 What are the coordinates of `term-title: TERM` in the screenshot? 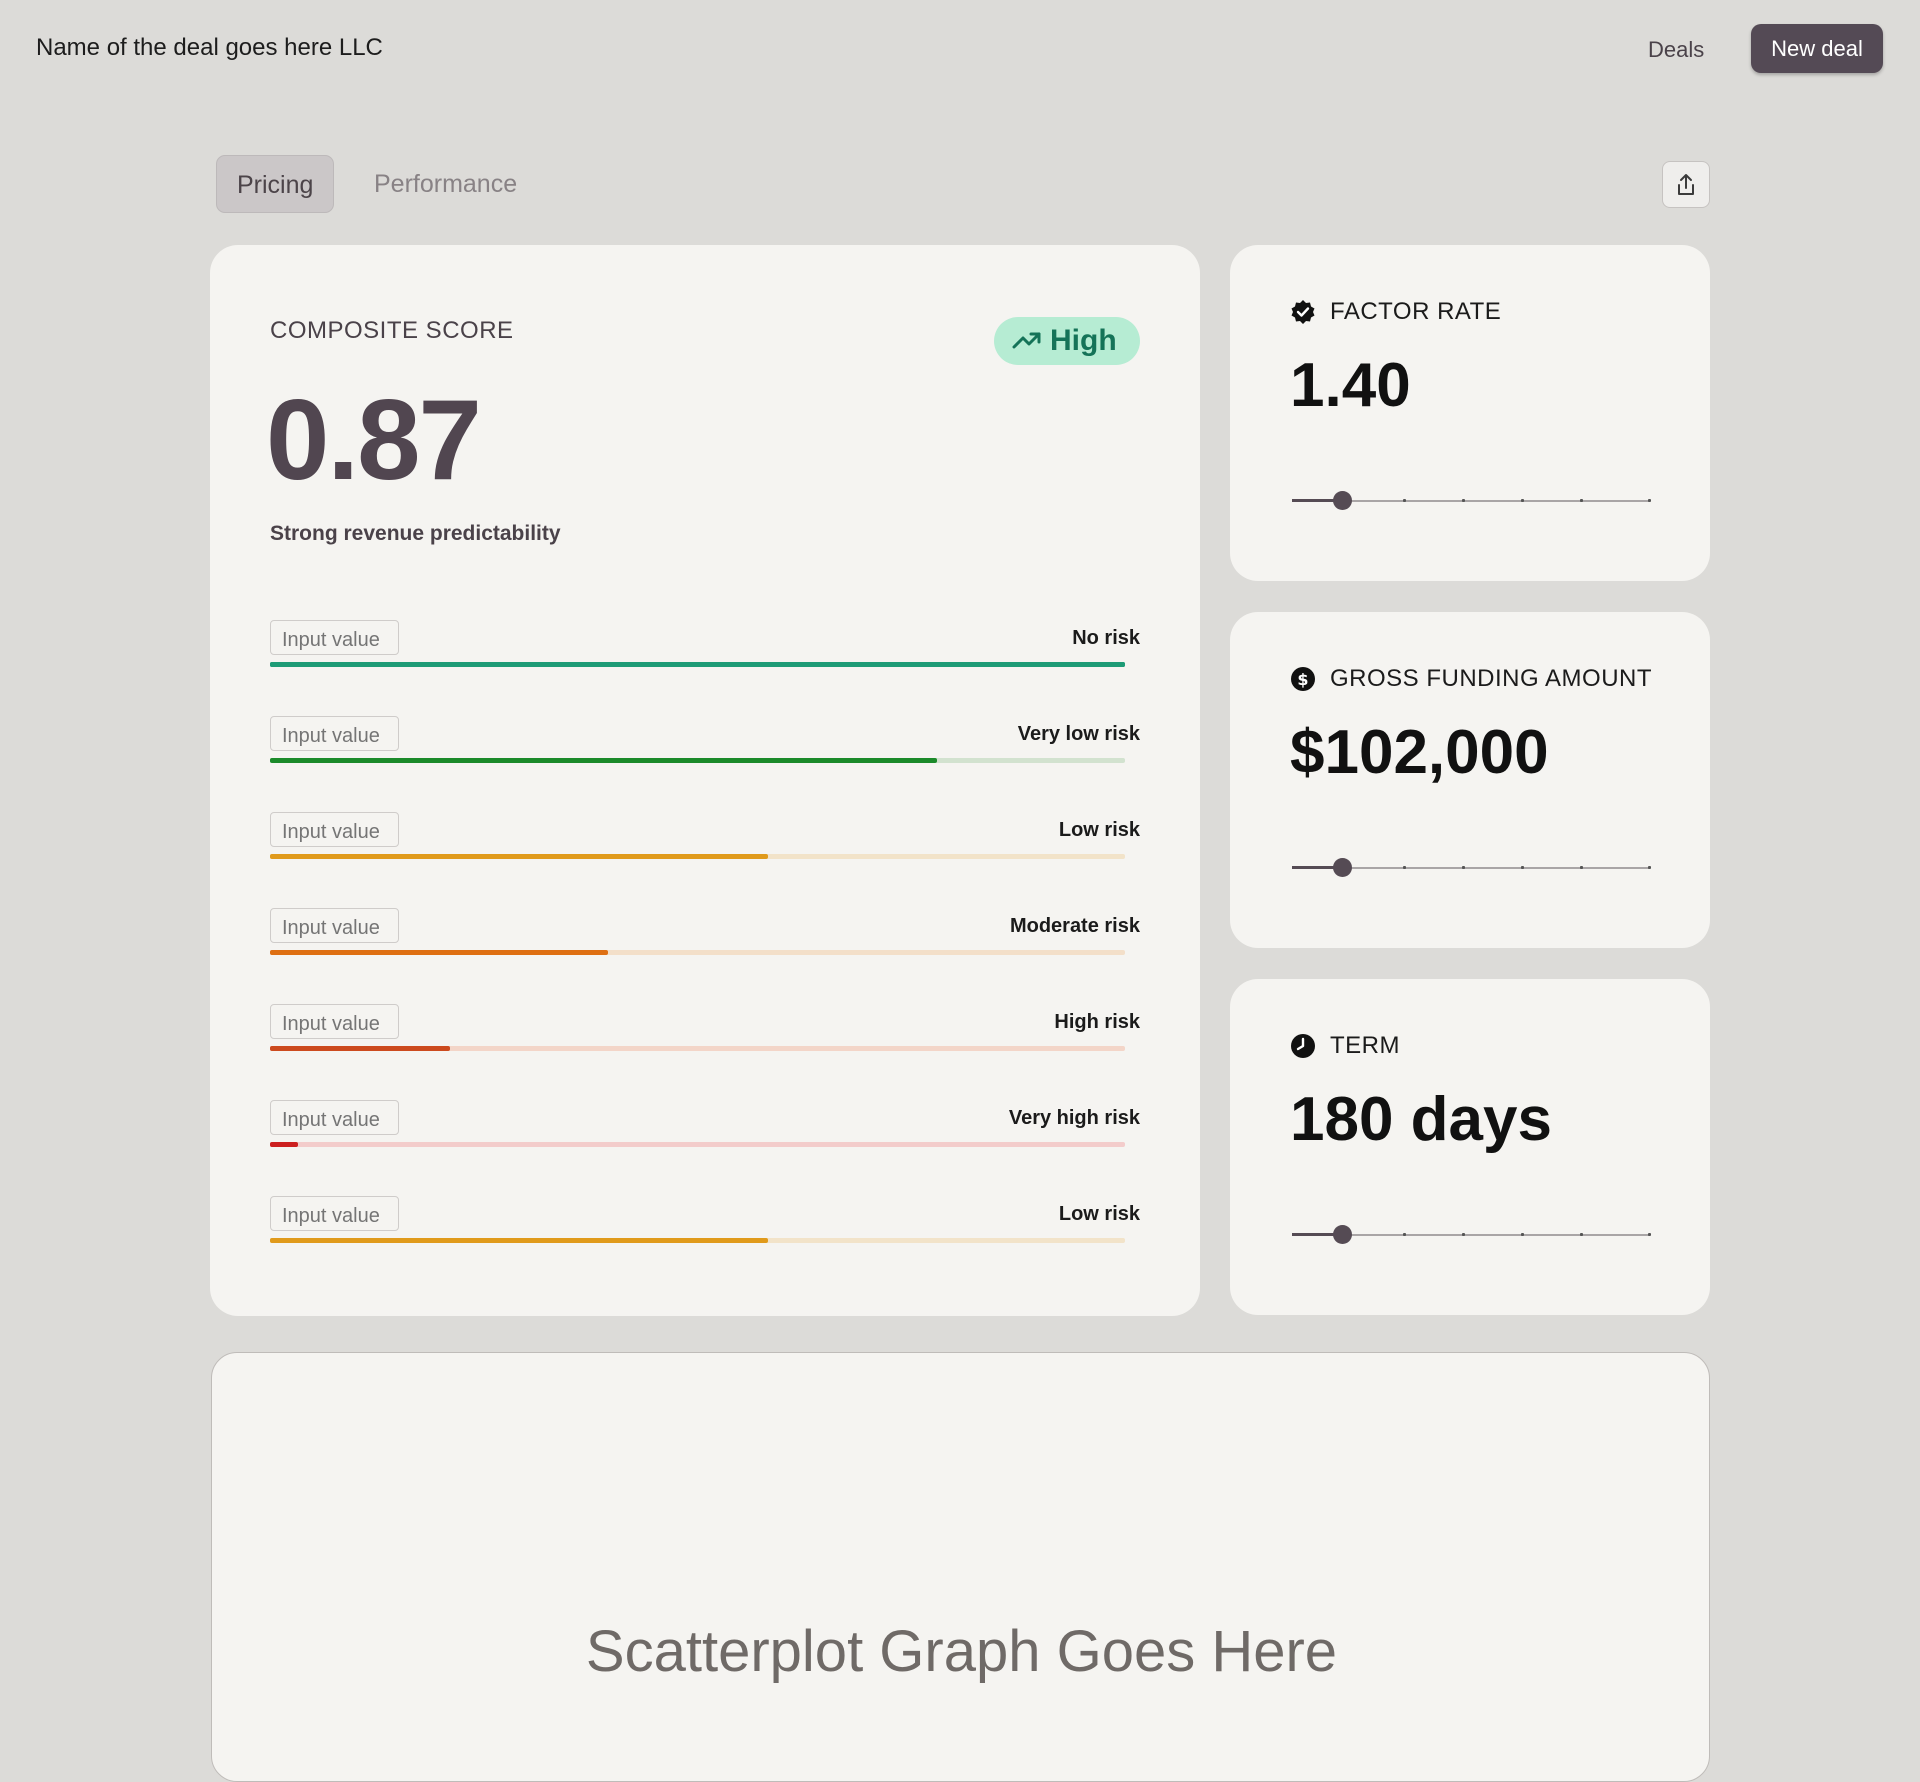 It's located at (1365, 1045).